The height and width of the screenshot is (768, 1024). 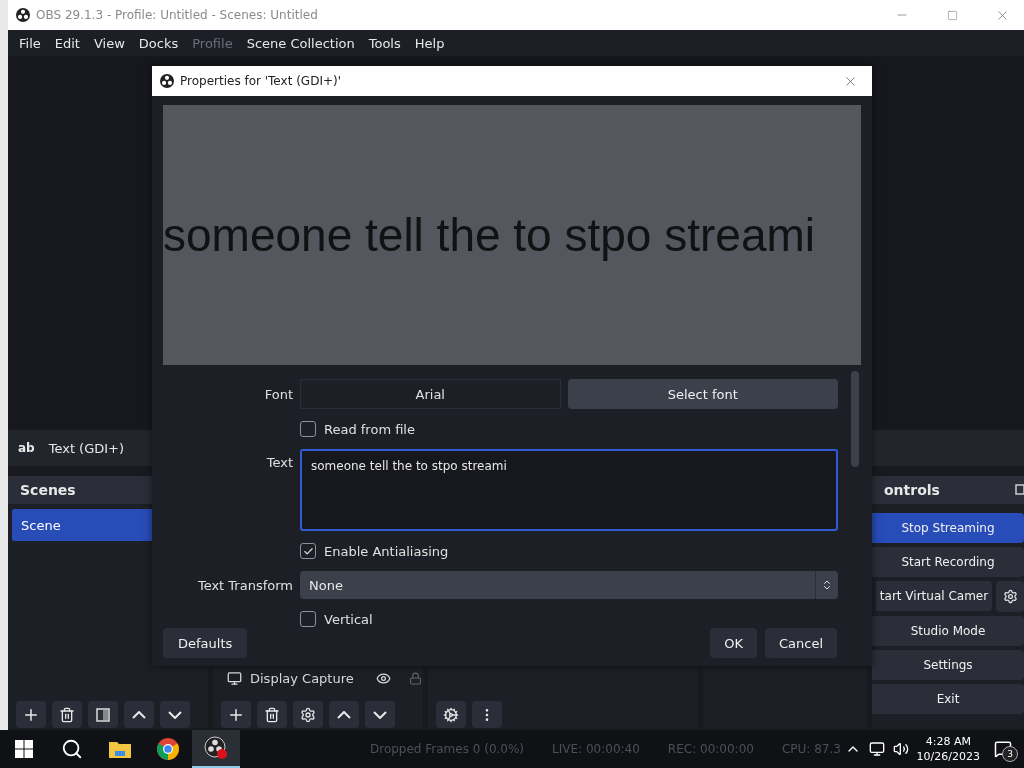 What do you see at coordinates (158, 43) in the screenshot?
I see `menu-item: Docks` at bounding box center [158, 43].